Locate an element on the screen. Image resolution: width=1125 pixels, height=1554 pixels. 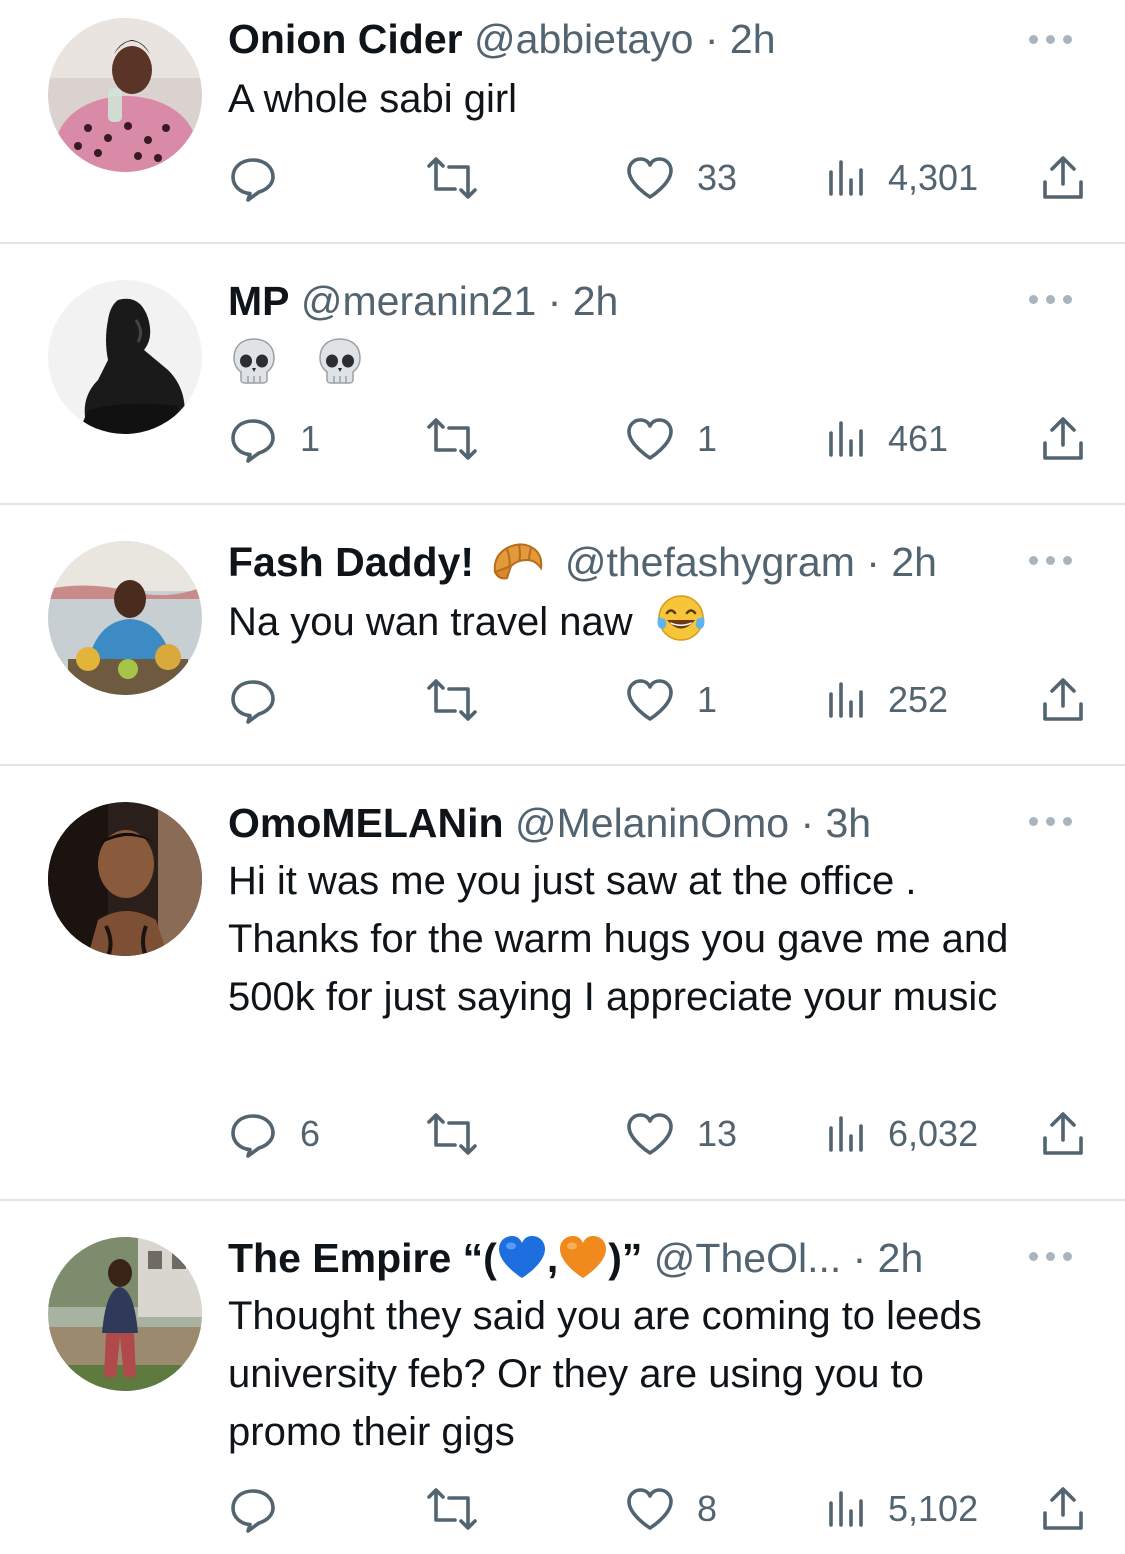
like-button: 33 is located at coordinates (681, 178).